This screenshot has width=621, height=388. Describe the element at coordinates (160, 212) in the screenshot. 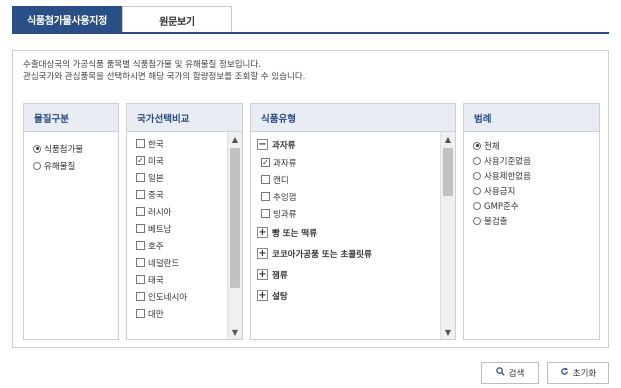

I see `country-label: 러시아` at that location.